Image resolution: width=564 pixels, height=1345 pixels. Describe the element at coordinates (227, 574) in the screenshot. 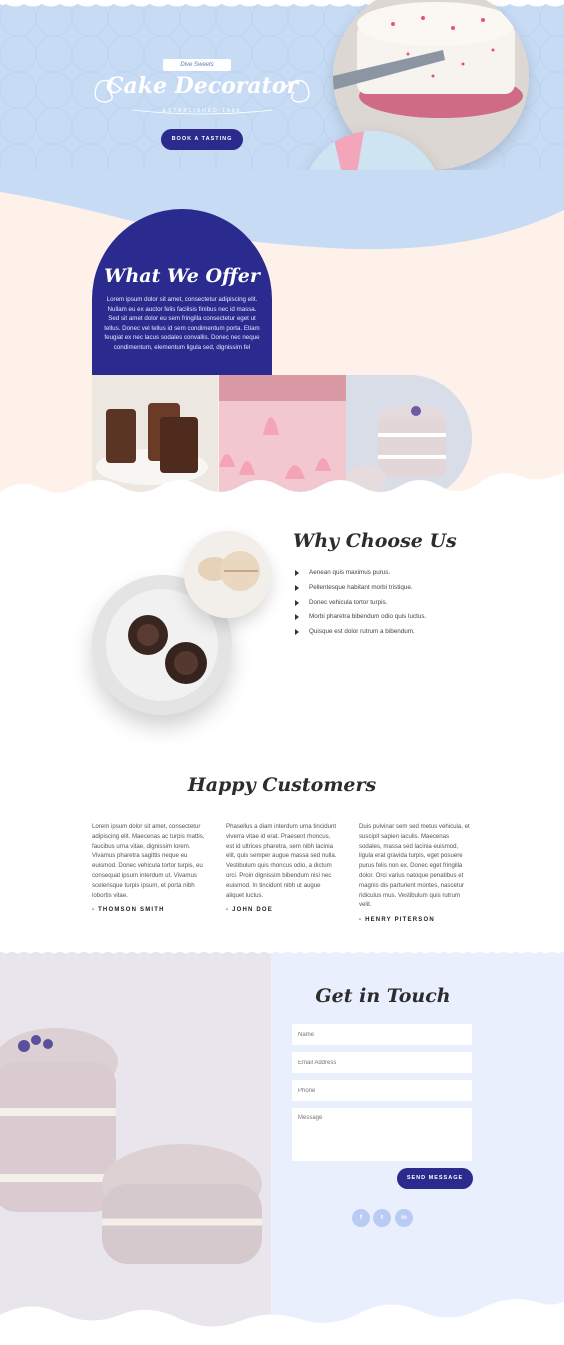

I see `macarons-plate-photo` at that location.